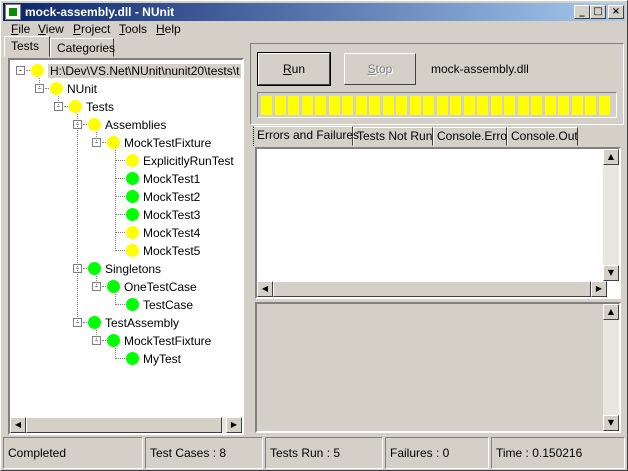  Describe the element at coordinates (380, 69) in the screenshot. I see `stop-button: Stop` at that location.